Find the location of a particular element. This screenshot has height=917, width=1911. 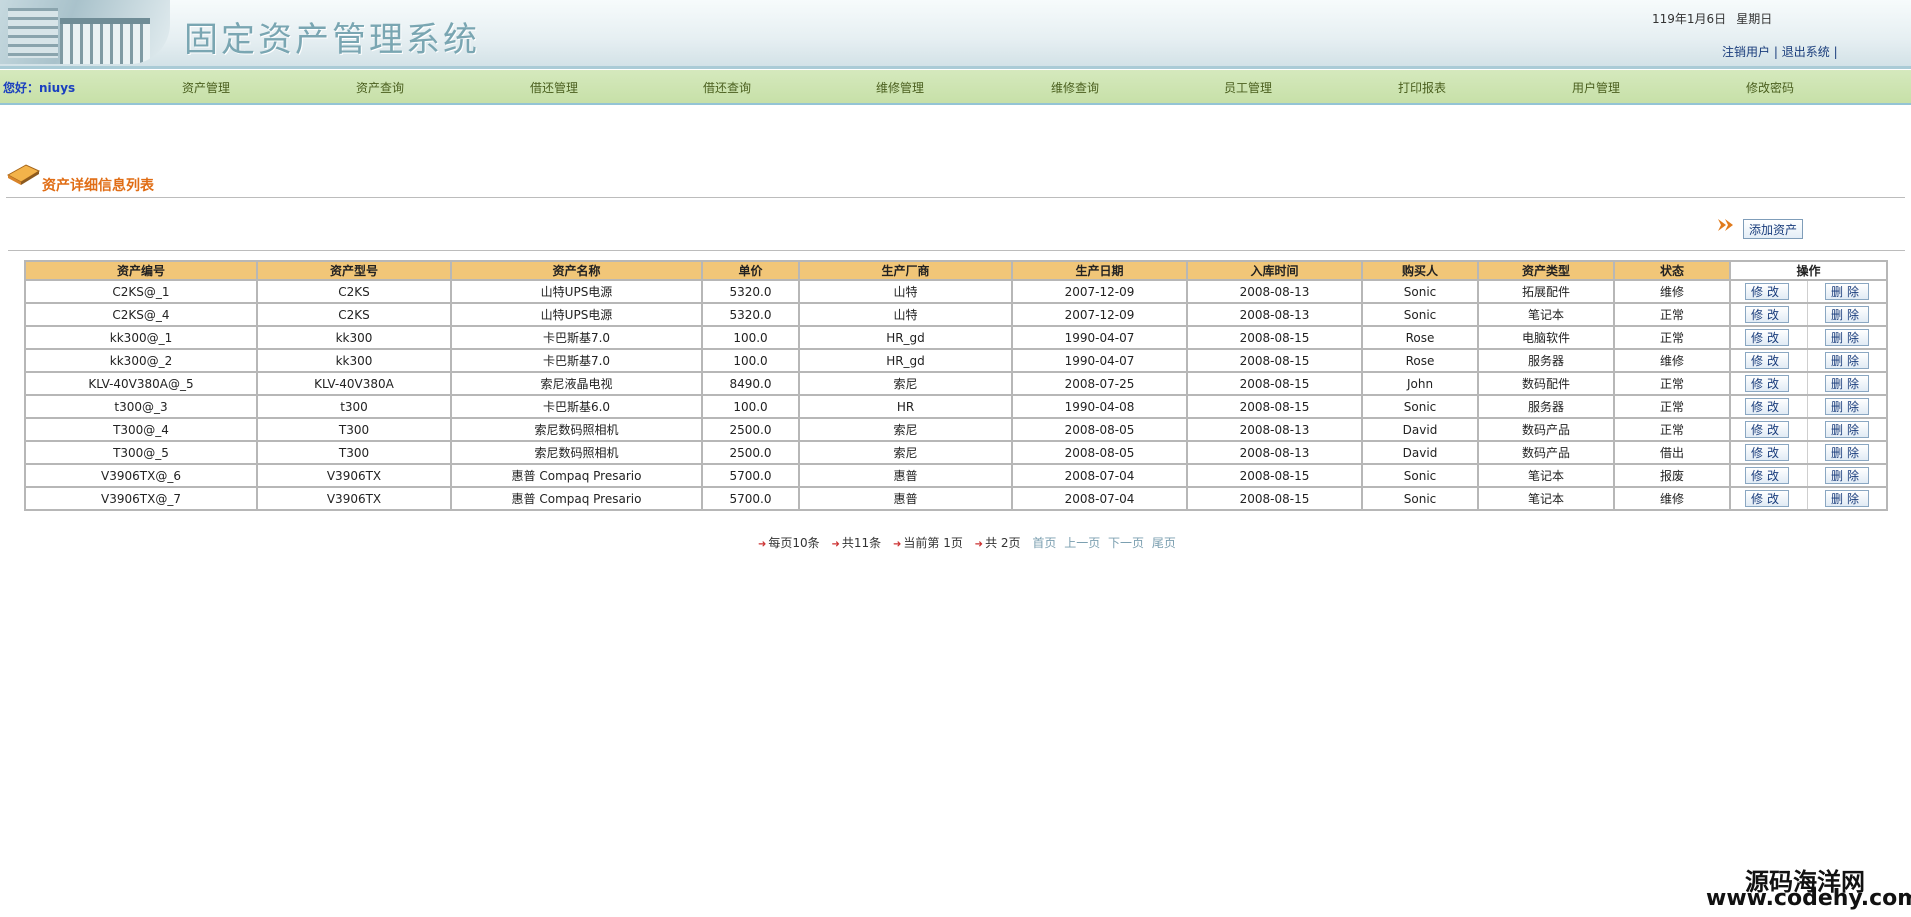

col-header-price: 单价 is located at coordinates (750, 270).